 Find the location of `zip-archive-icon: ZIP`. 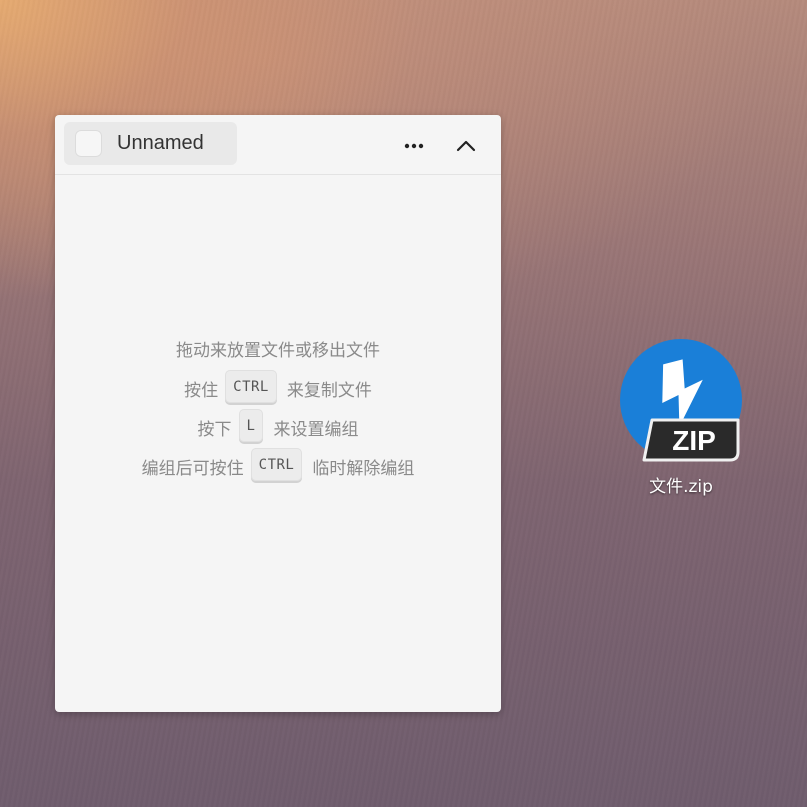

zip-archive-icon: ZIP is located at coordinates (681, 400).